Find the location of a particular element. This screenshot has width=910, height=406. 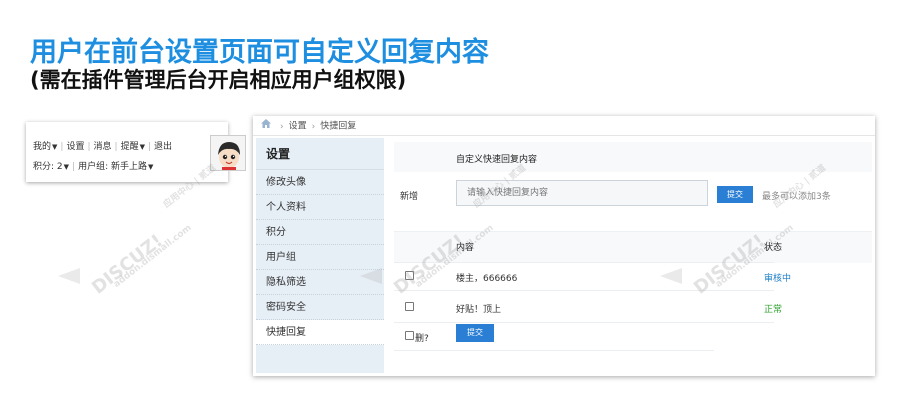

sidebar-item-password: 密码安全 is located at coordinates (320, 307).